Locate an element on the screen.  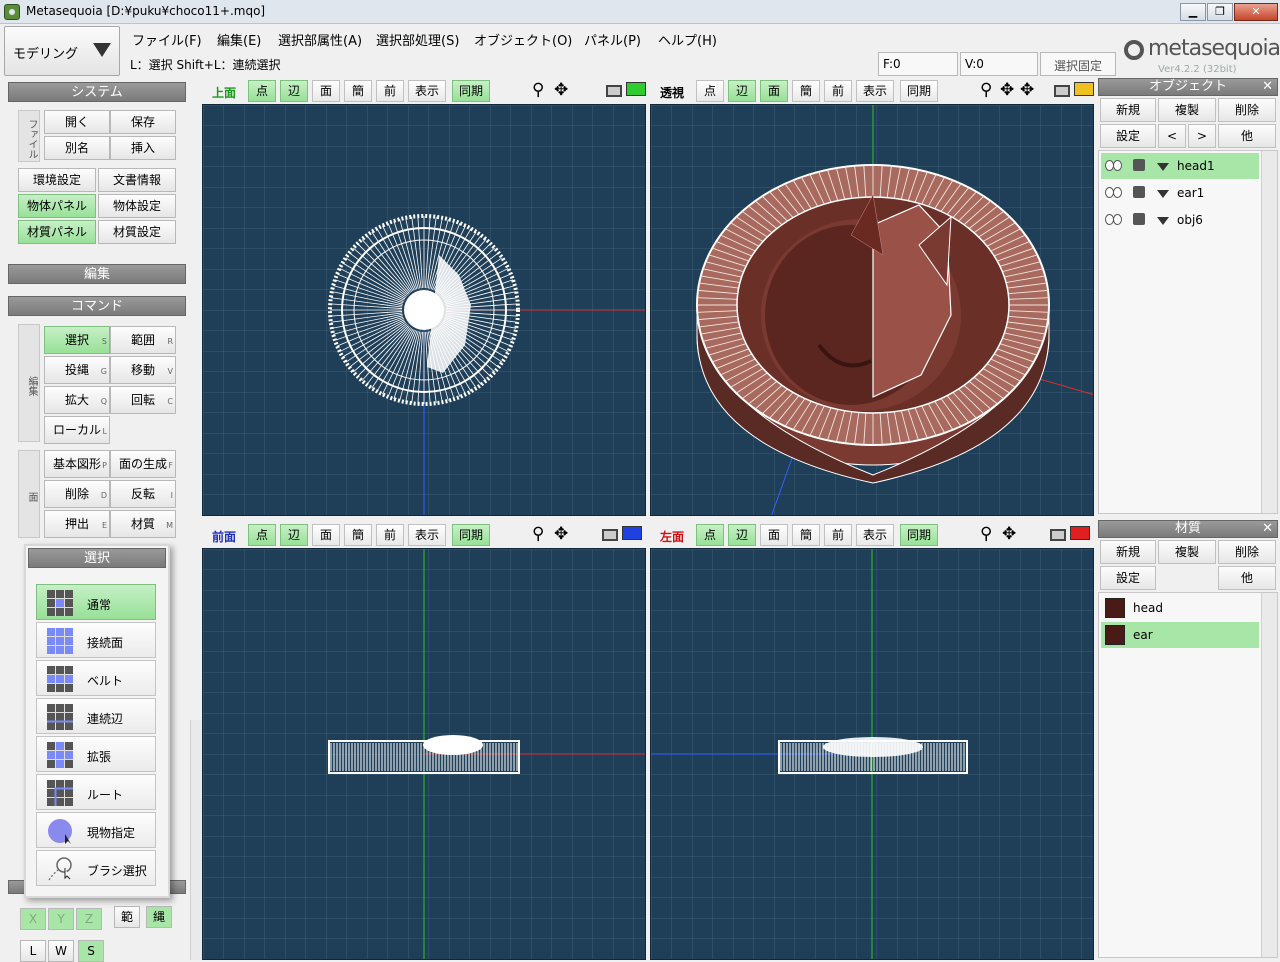
select-physical-button: 現物指定 is located at coordinates (96, 830).